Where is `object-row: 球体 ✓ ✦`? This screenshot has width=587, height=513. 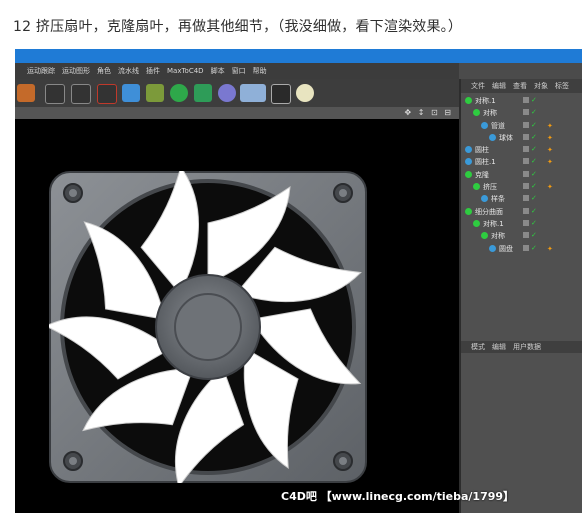
object-row: 球体 ✓ ✦ is located at coordinates (521, 138).